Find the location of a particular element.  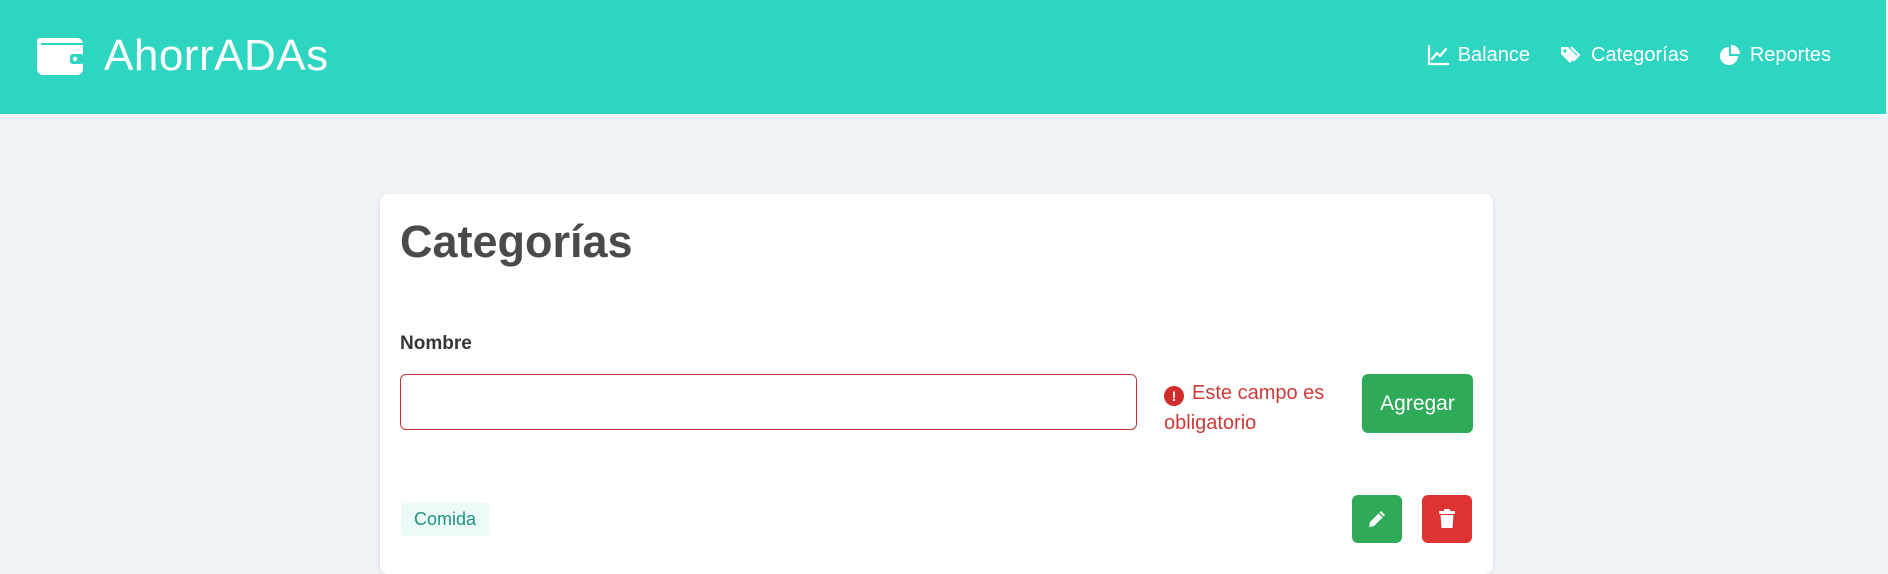

tags-icon is located at coordinates (1571, 54).